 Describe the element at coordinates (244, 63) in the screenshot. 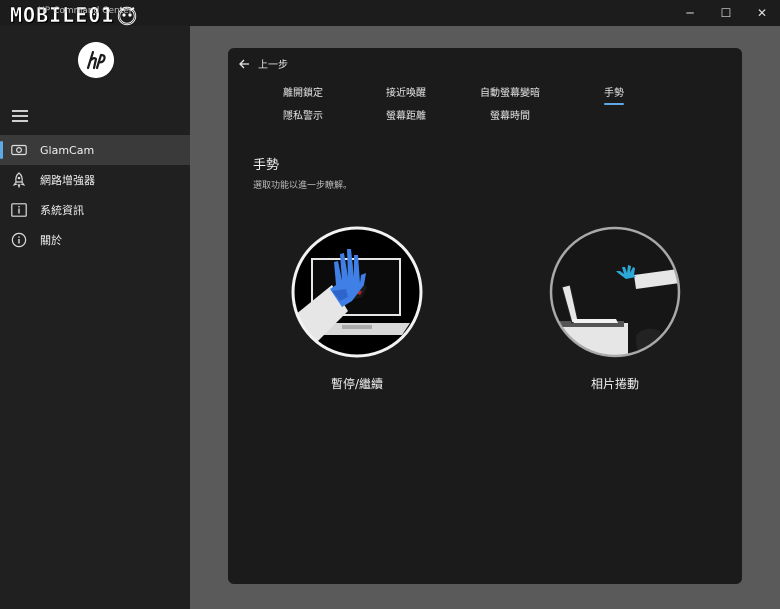

I see `arrow-left-icon` at that location.